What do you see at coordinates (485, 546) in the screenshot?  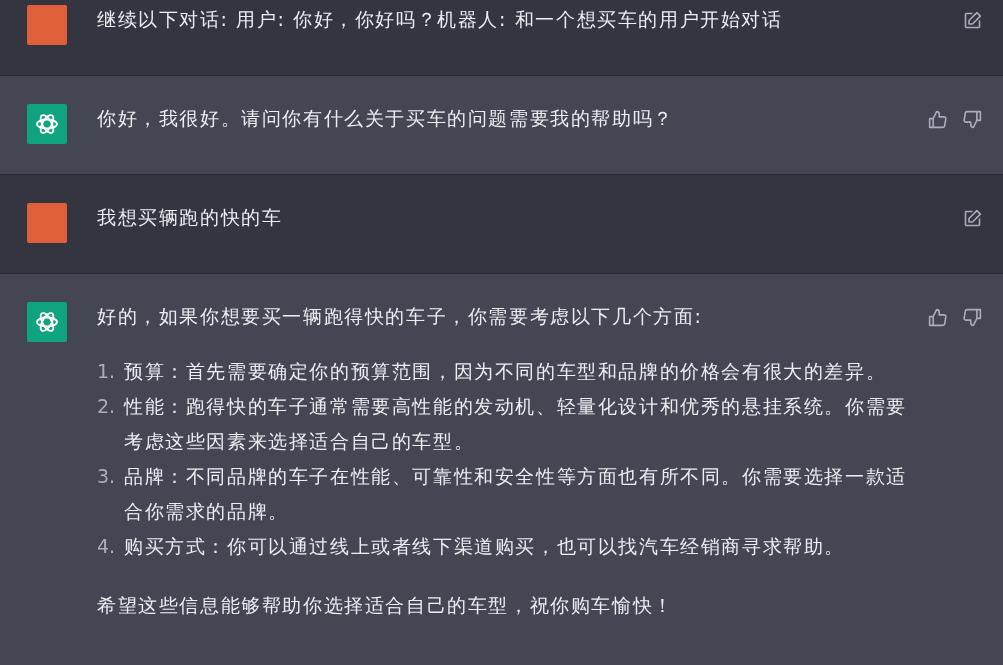 I see `list-item-text: 购买方式：你可以通过线上或者线下渠道购买，也可以找汽车经销商寻求帮助。` at bounding box center [485, 546].